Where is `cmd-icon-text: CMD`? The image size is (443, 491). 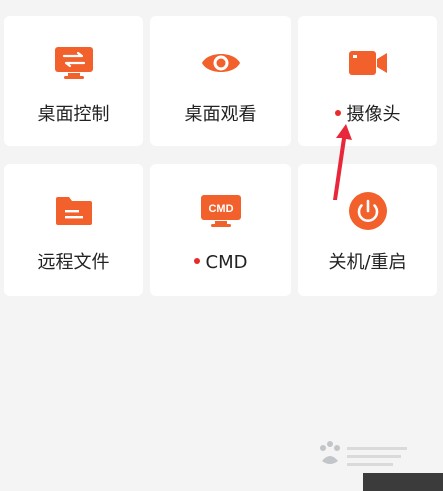
cmd-icon-text: CMD is located at coordinates (220, 209).